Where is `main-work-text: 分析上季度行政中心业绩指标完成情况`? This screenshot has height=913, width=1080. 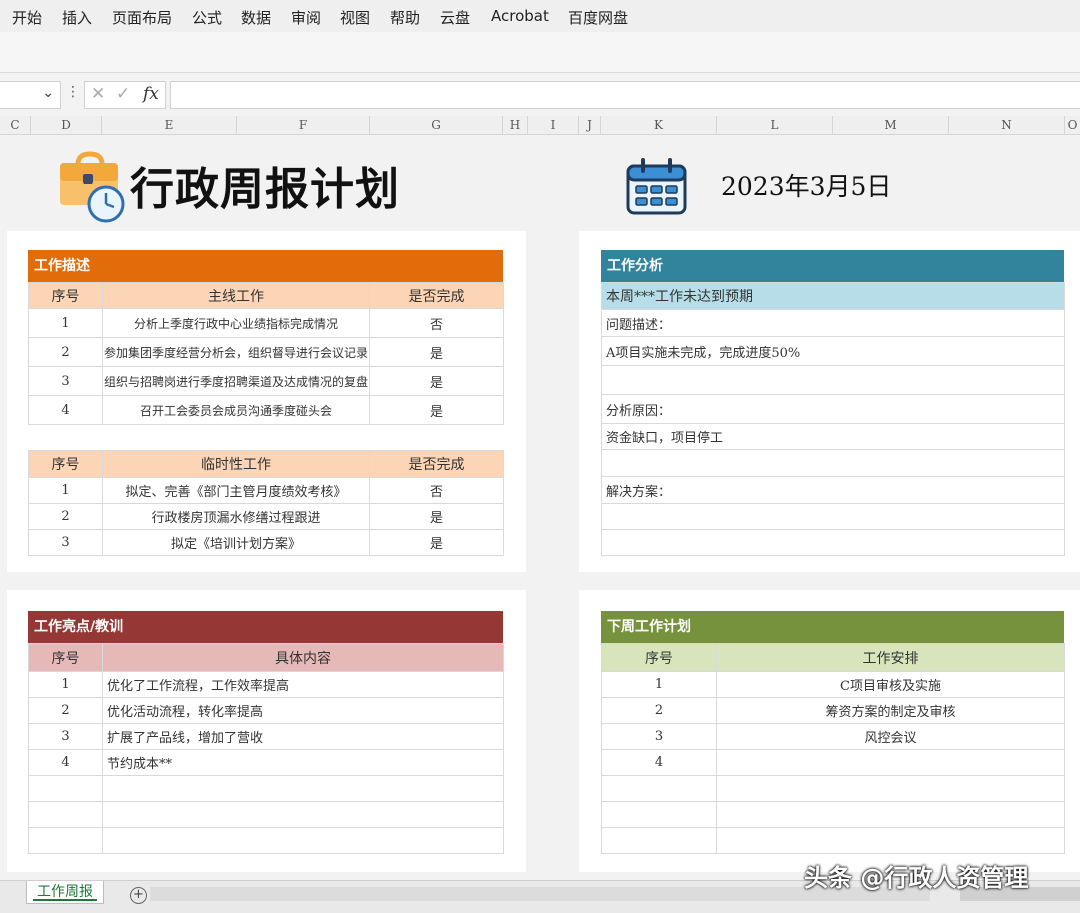 main-work-text: 分析上季度行政中心业绩指标完成情况 is located at coordinates (236, 323).